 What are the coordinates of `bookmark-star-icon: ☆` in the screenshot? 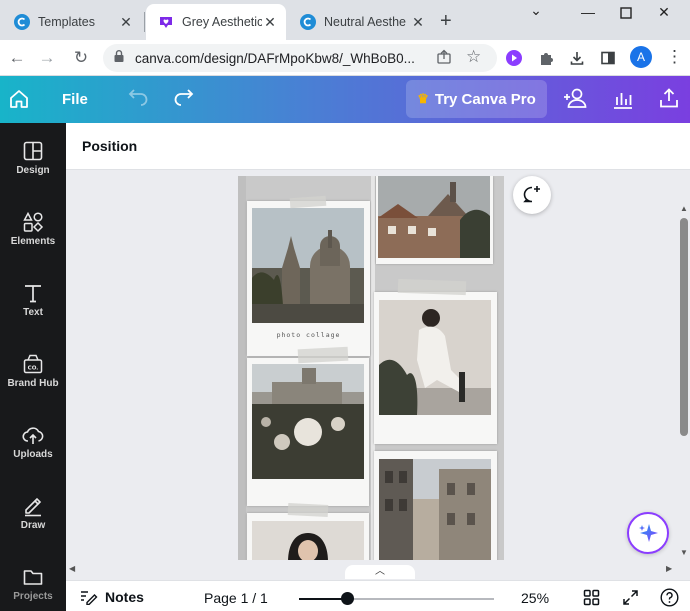 It's located at (473, 57).